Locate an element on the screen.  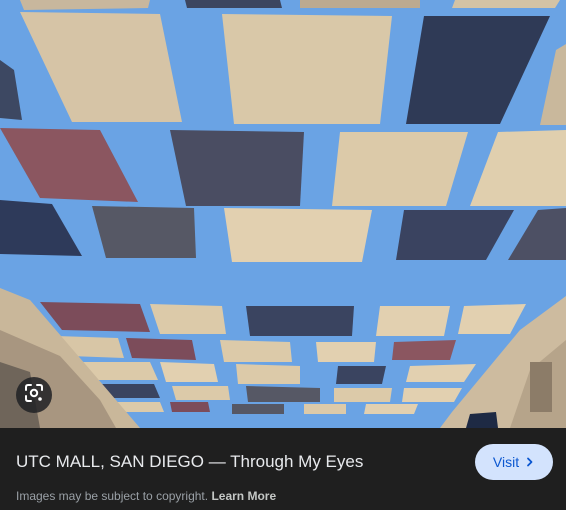
google-lens-icon is located at coordinates (34, 395).